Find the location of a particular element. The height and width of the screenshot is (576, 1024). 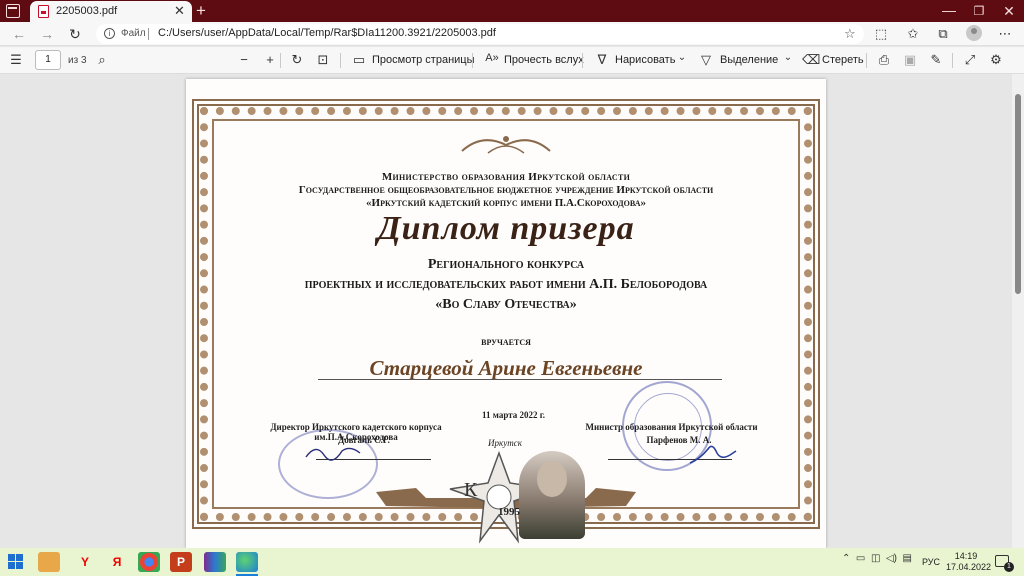

director-signature is located at coordinates (333, 454).